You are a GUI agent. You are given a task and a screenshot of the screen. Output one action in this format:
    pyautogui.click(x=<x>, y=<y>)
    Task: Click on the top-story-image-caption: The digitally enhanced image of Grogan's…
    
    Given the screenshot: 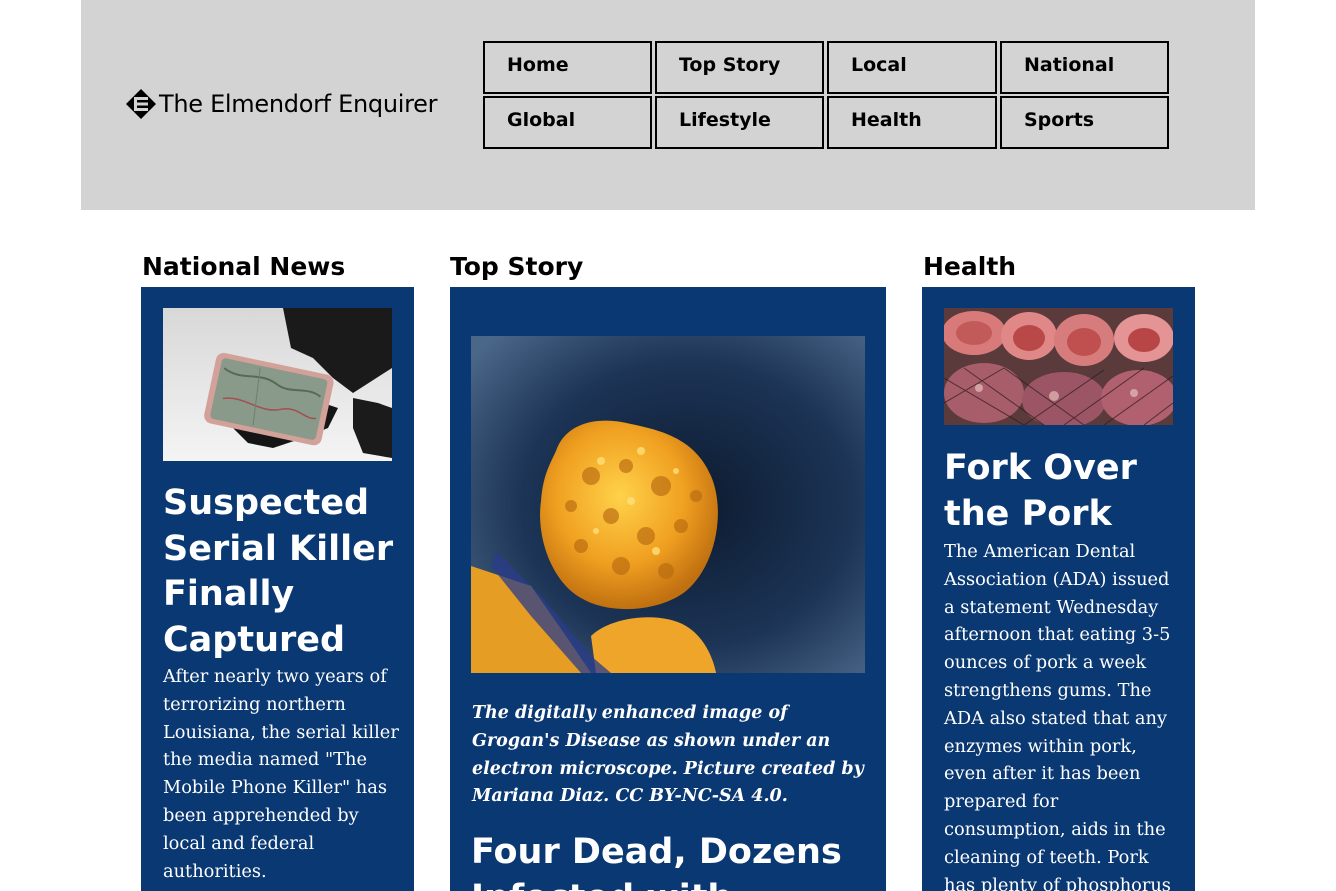 What is the action you would take?
    pyautogui.click(x=668, y=755)
    